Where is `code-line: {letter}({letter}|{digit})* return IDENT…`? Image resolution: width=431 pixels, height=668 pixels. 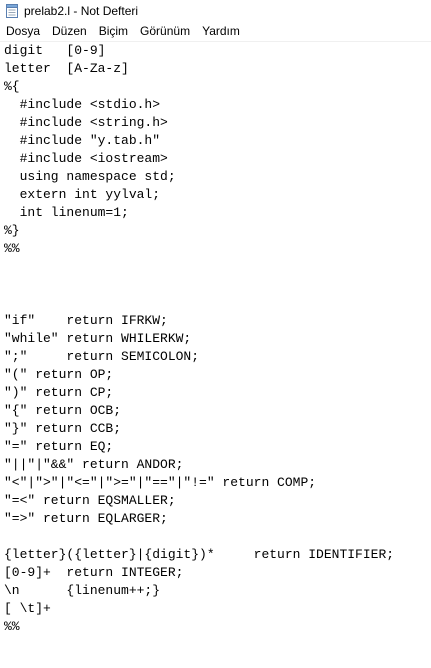 code-line: {letter}({letter}|{digit})* return IDENT… is located at coordinates (199, 554).